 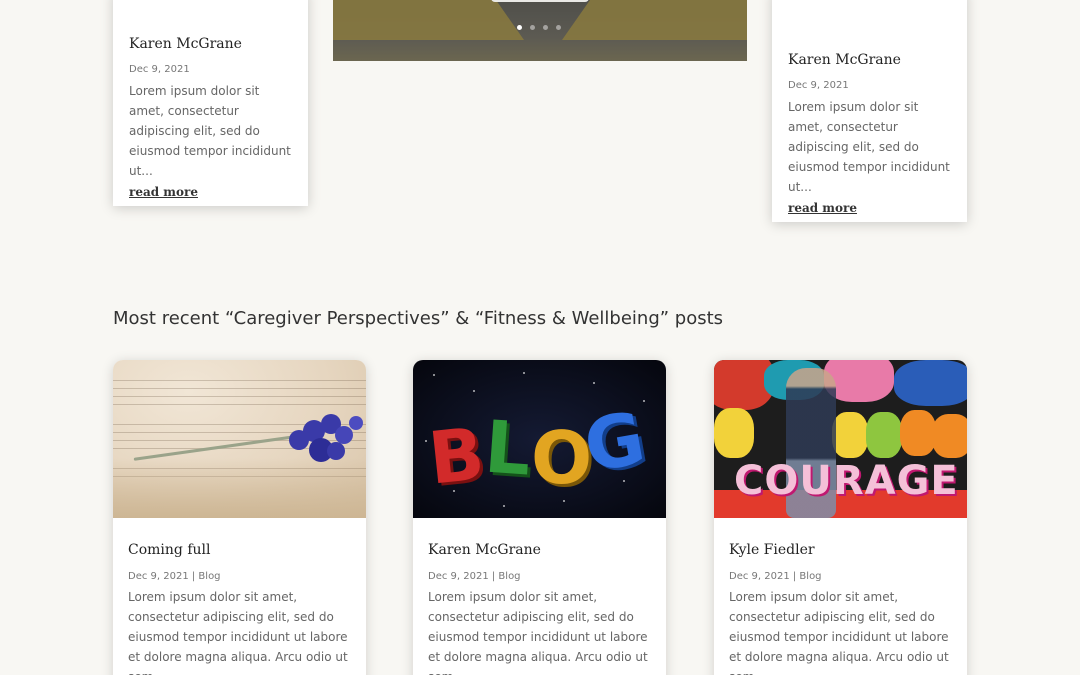 I want to click on slider-button, so click(x=540, y=1).